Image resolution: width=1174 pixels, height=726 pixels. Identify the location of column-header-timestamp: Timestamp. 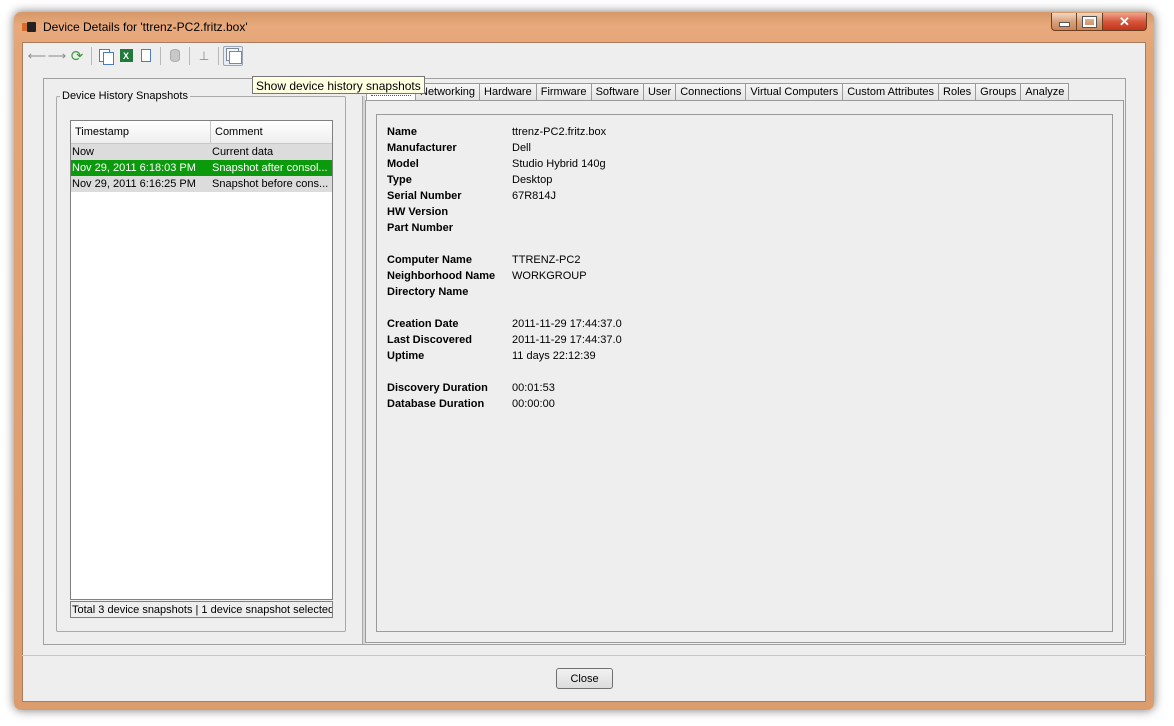
(141, 132).